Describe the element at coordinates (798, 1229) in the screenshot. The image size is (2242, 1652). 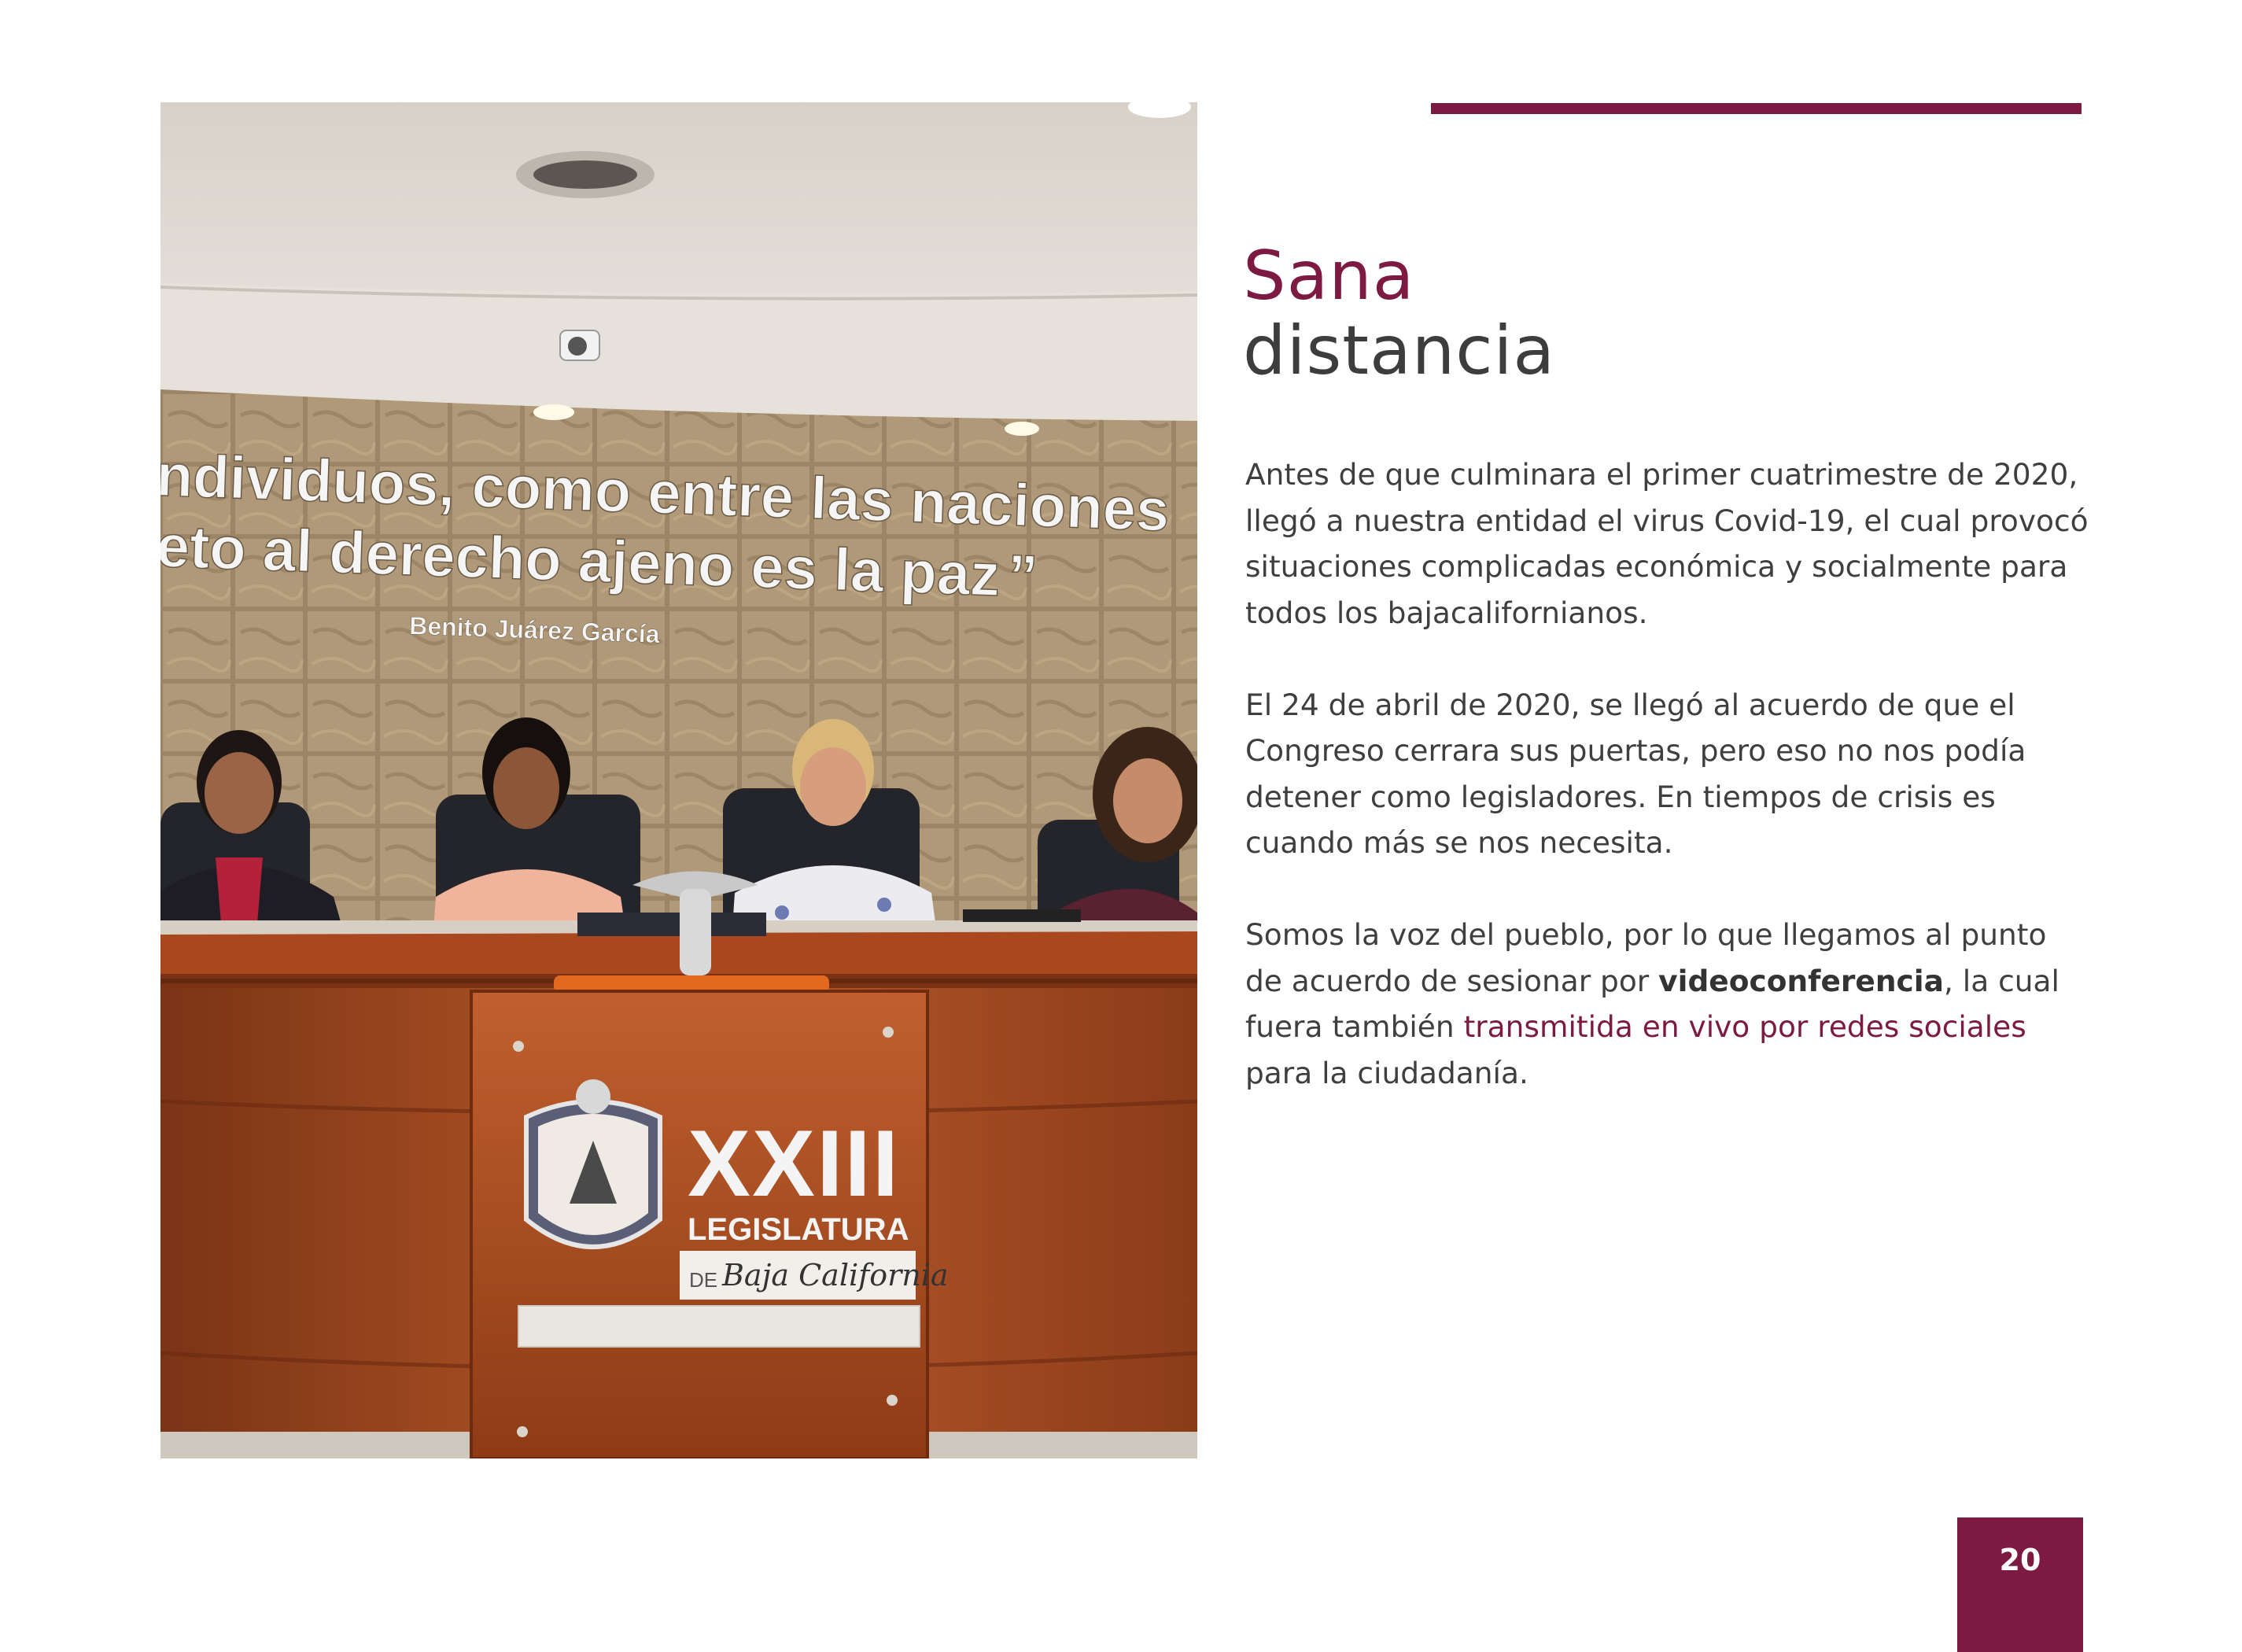
I see `podium-legislatura: LEGISLATURA` at that location.